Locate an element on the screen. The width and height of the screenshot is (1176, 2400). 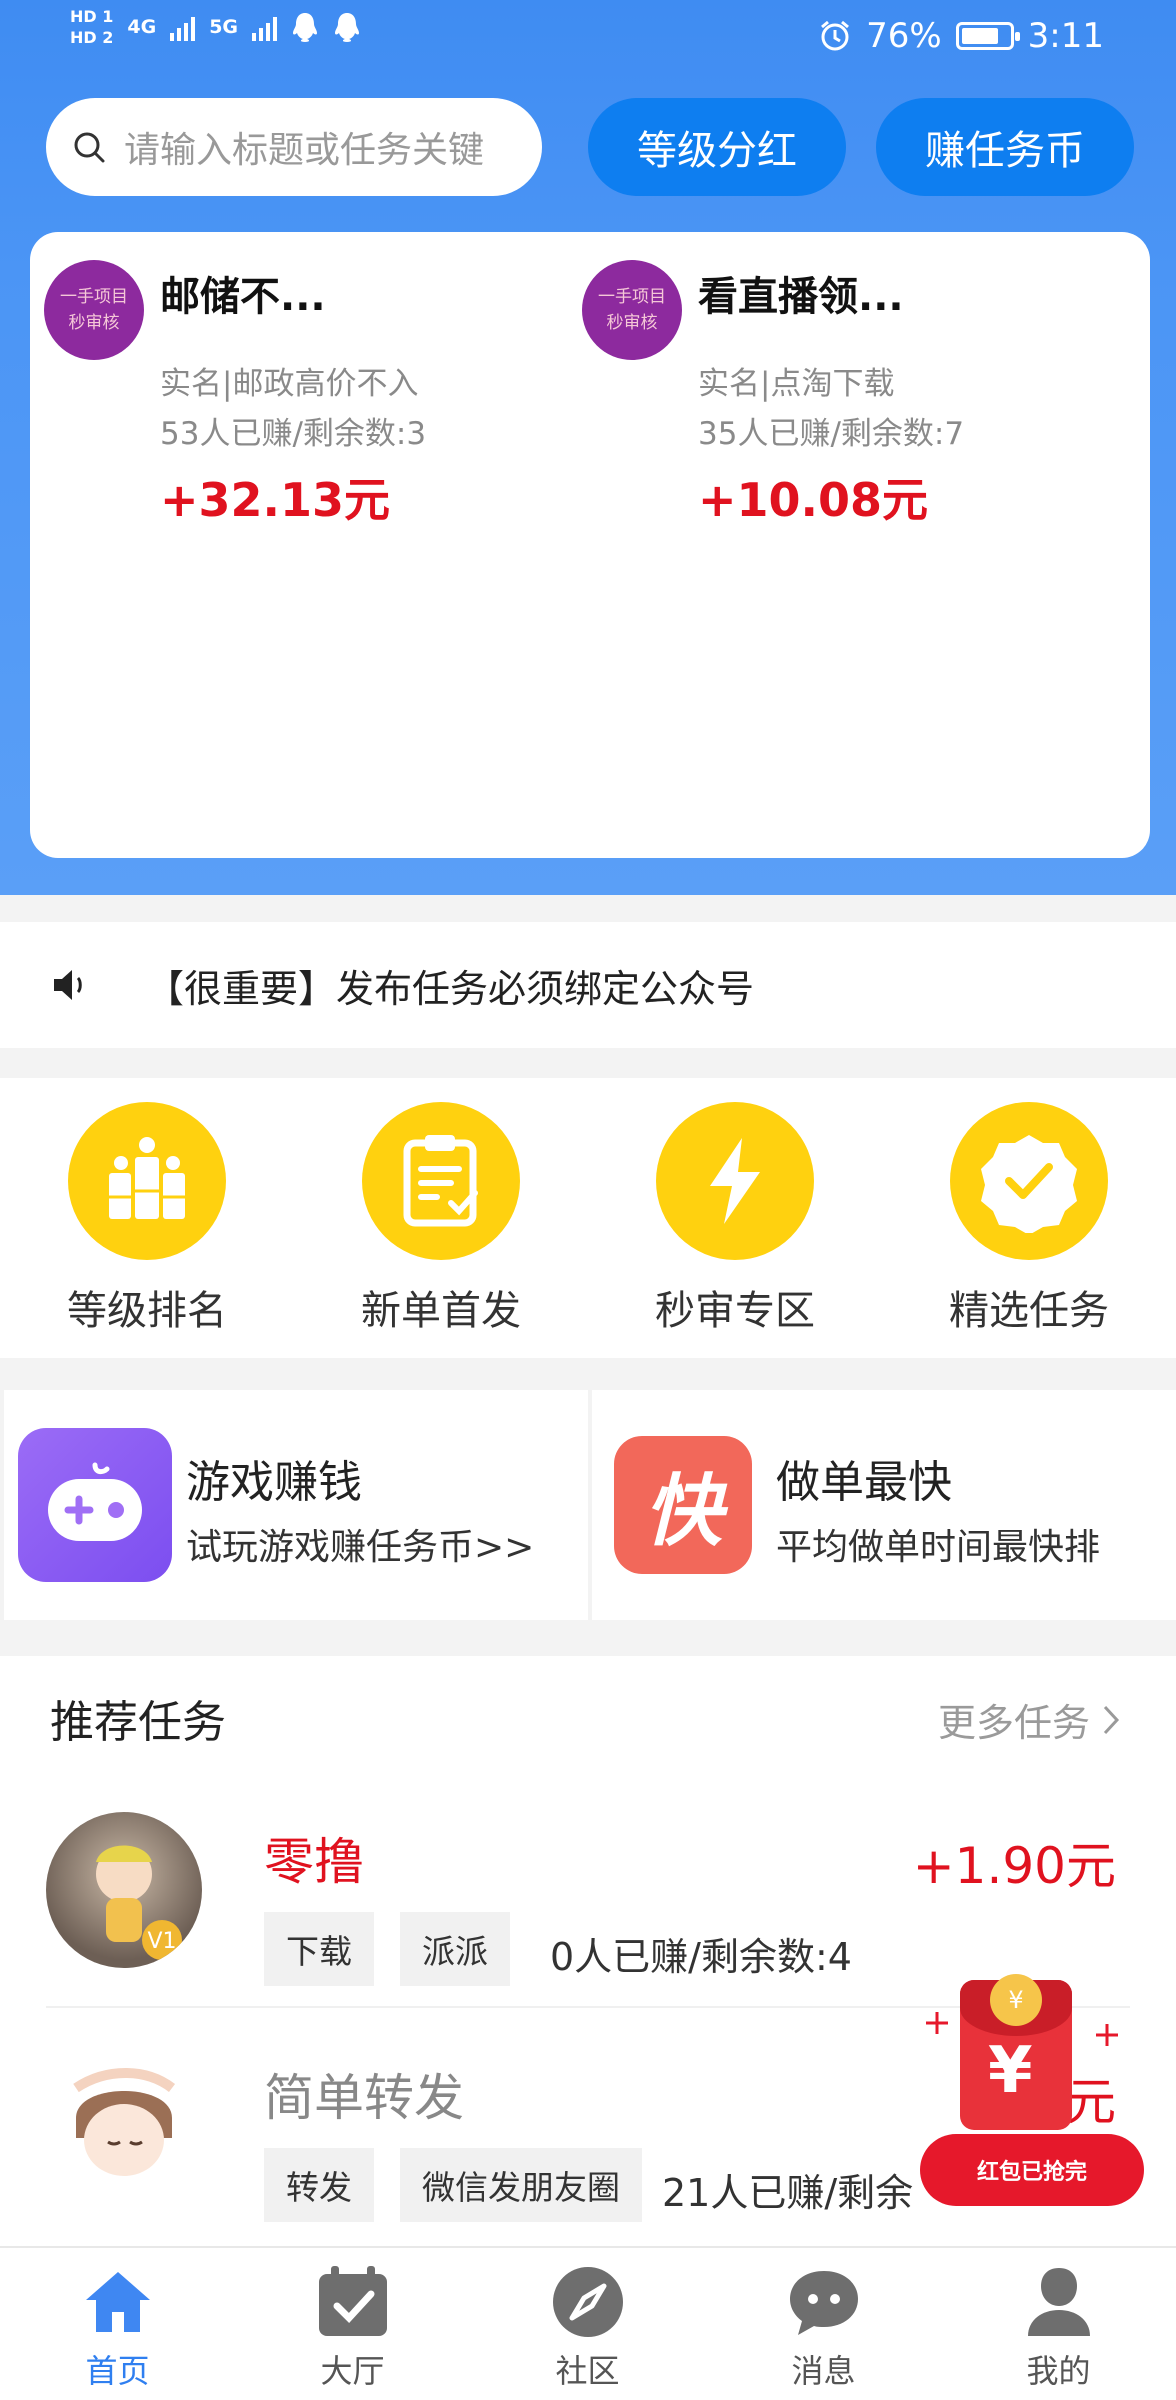
tab-label: 消息 is located at coordinates (823, 2371).